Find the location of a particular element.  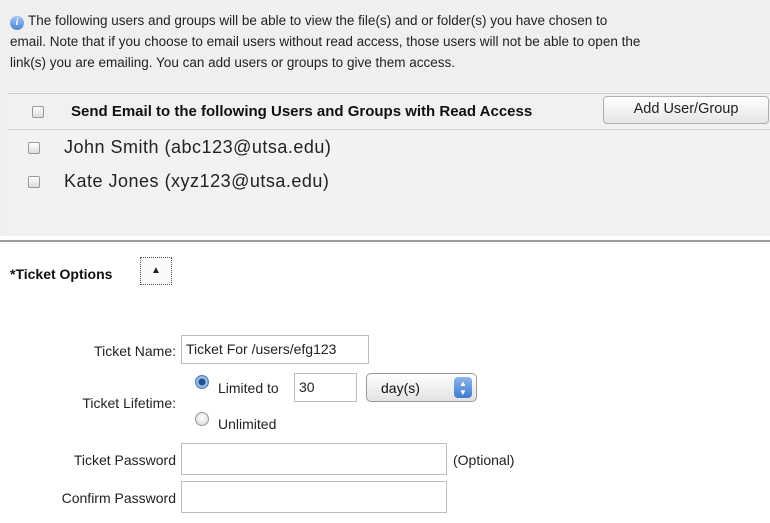

collapse-toggle-button: ▲ is located at coordinates (156, 271).